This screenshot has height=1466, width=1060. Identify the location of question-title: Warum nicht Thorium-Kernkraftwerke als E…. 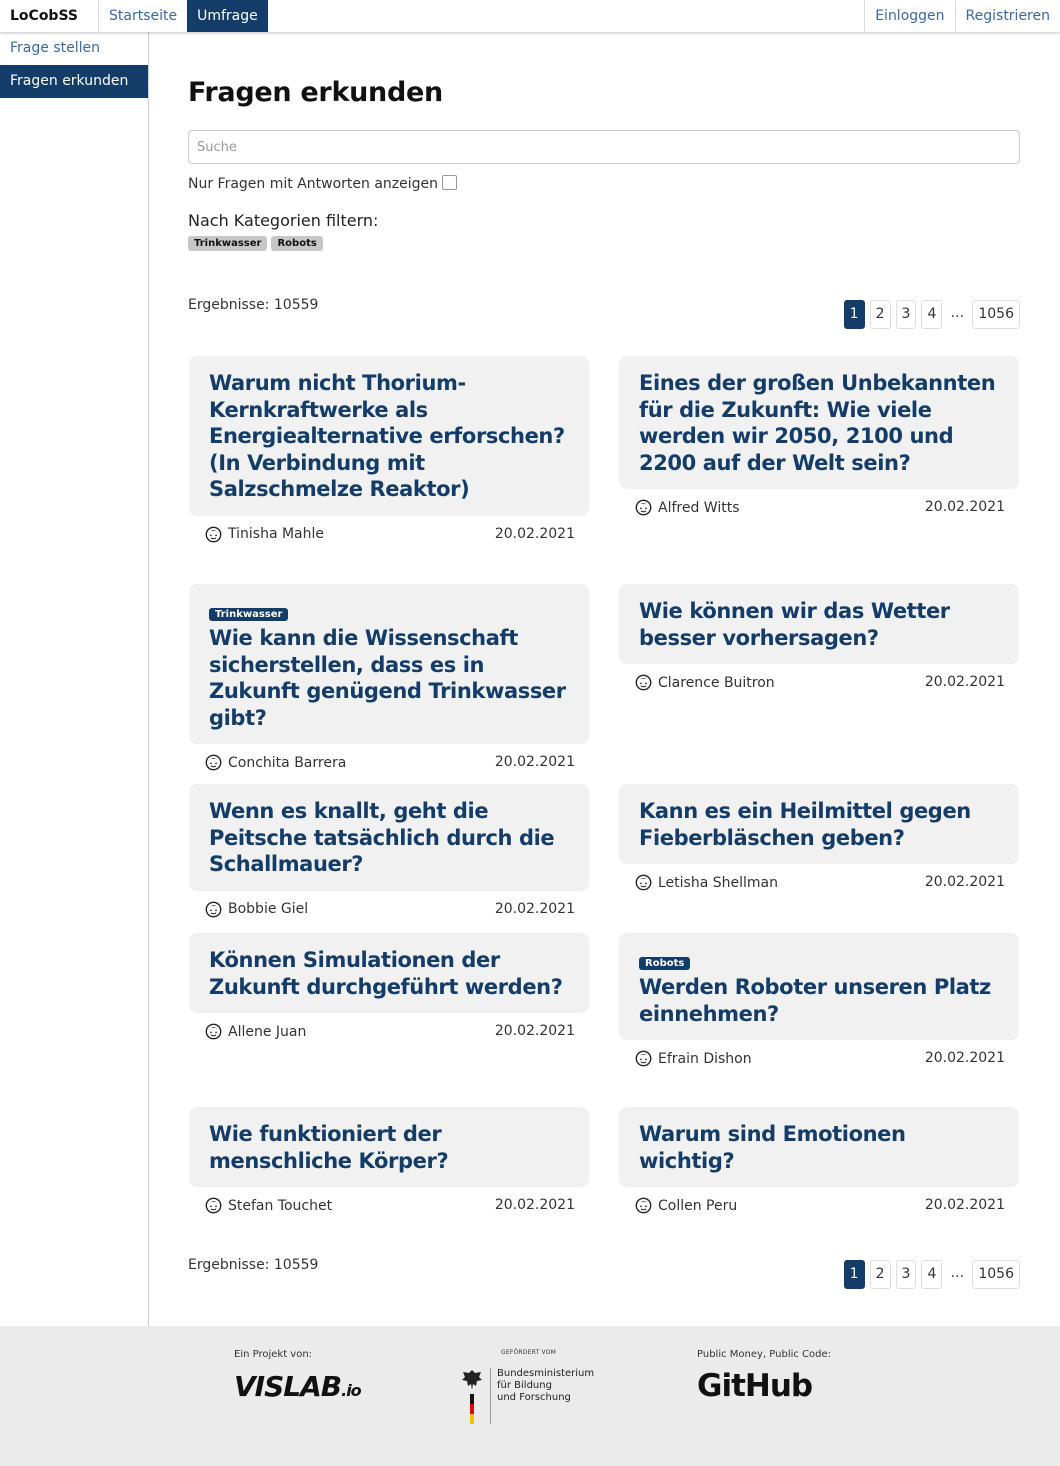
(389, 436).